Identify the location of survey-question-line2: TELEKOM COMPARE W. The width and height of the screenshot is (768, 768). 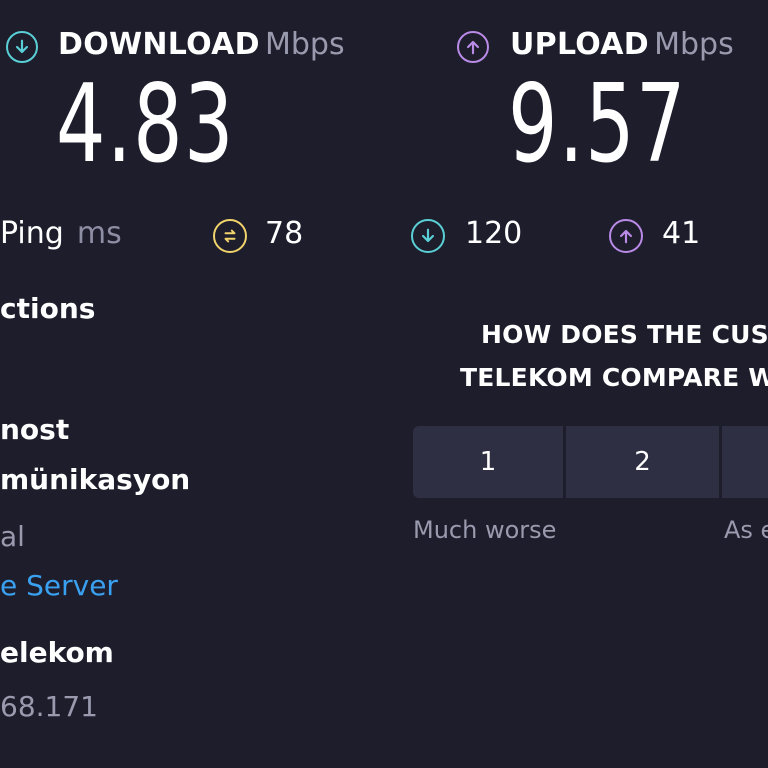
(614, 377).